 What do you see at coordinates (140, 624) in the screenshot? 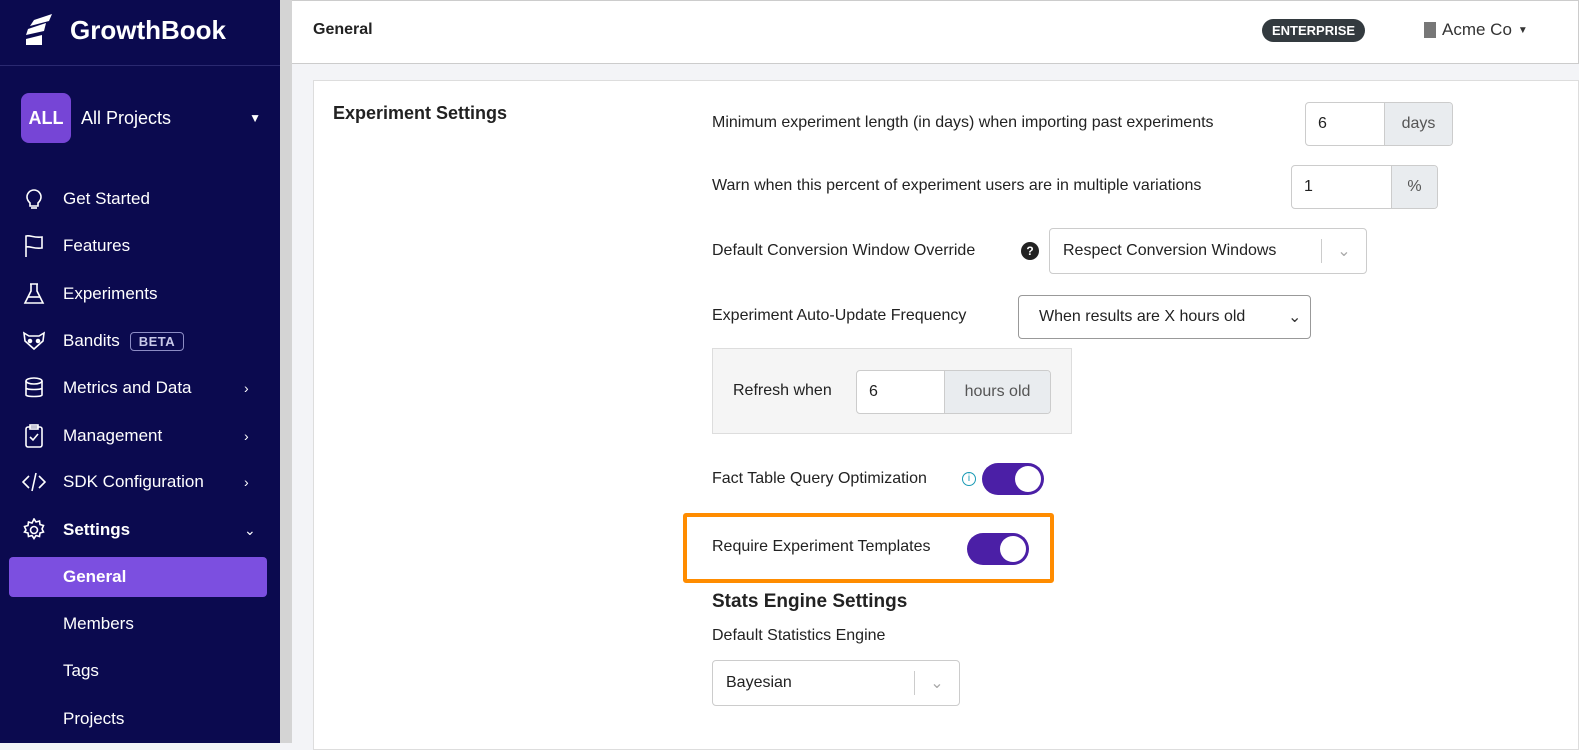
I see `sidebar-subitem-members: Members` at bounding box center [140, 624].